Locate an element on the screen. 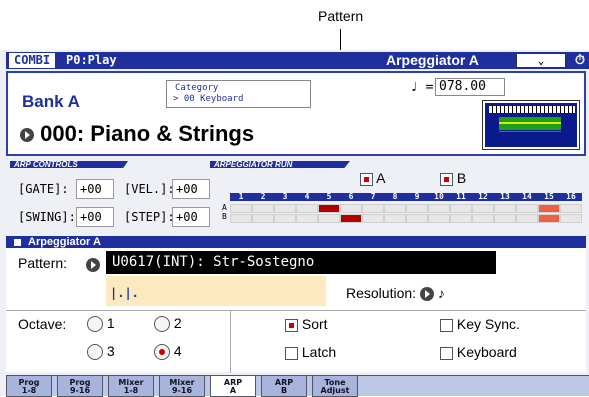 The image size is (589, 397). keyboard-thumbnail-icon is located at coordinates (531, 125).